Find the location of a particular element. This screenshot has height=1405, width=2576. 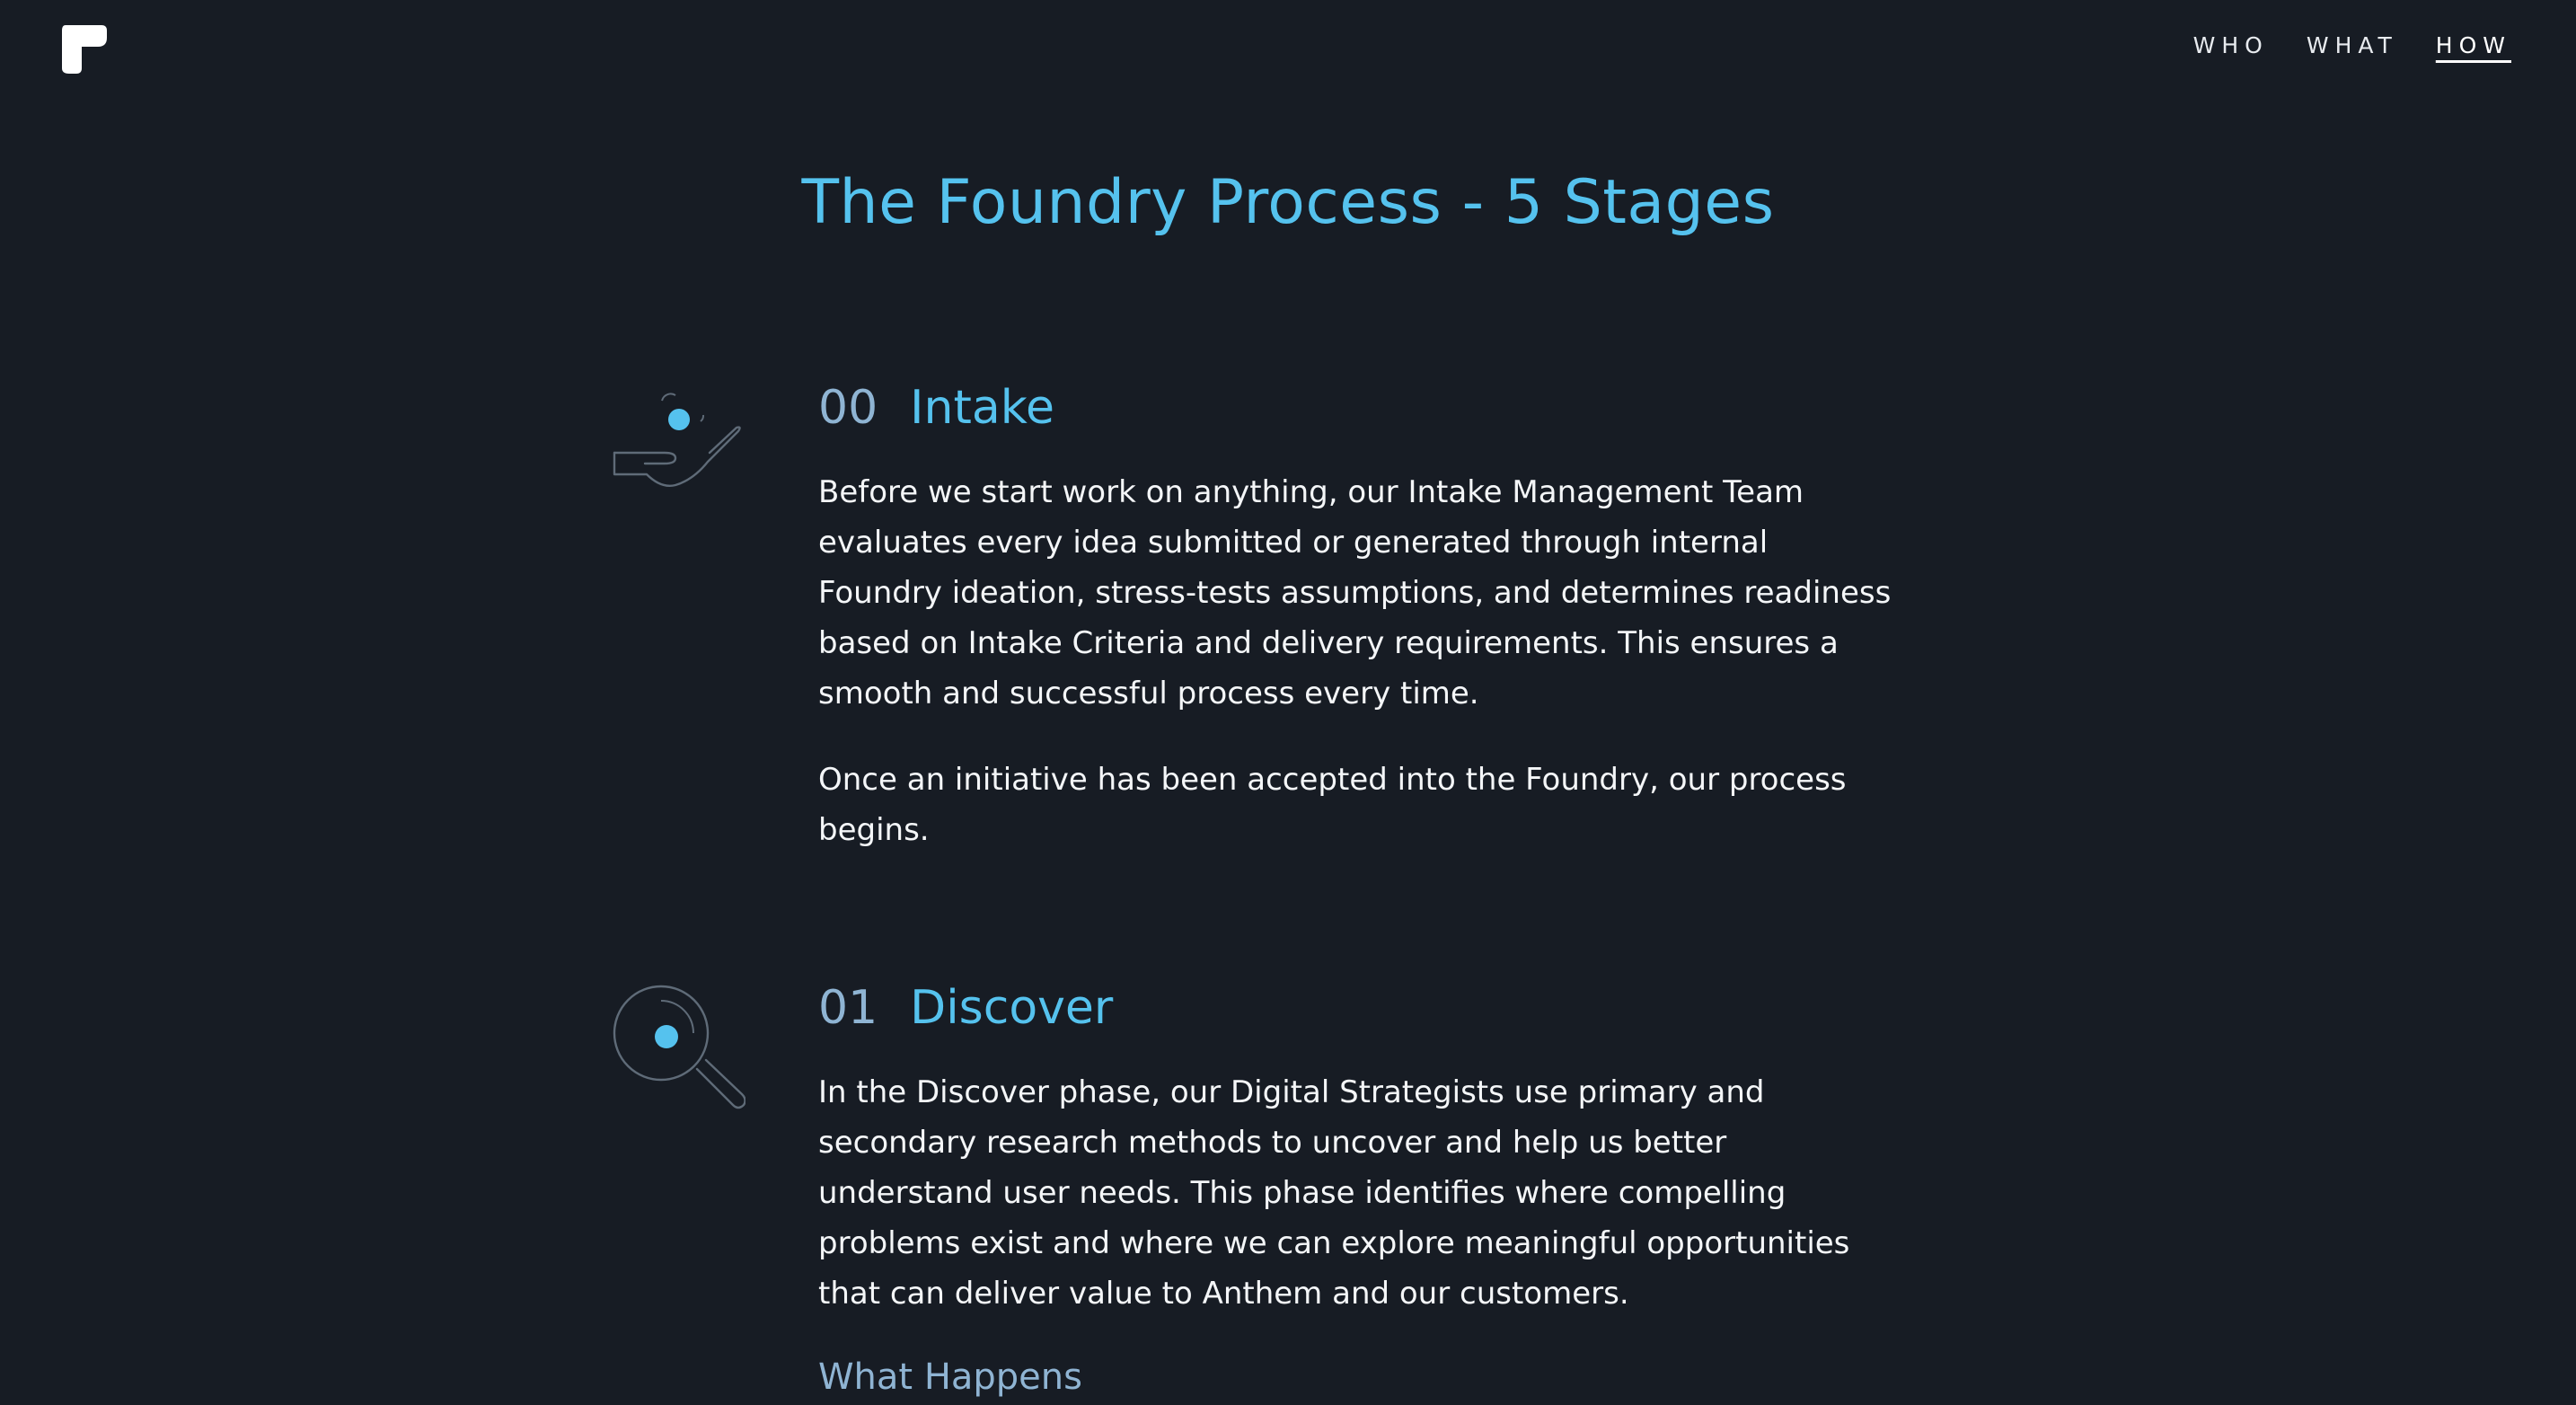

stage-name: Intake is located at coordinates (982, 408).